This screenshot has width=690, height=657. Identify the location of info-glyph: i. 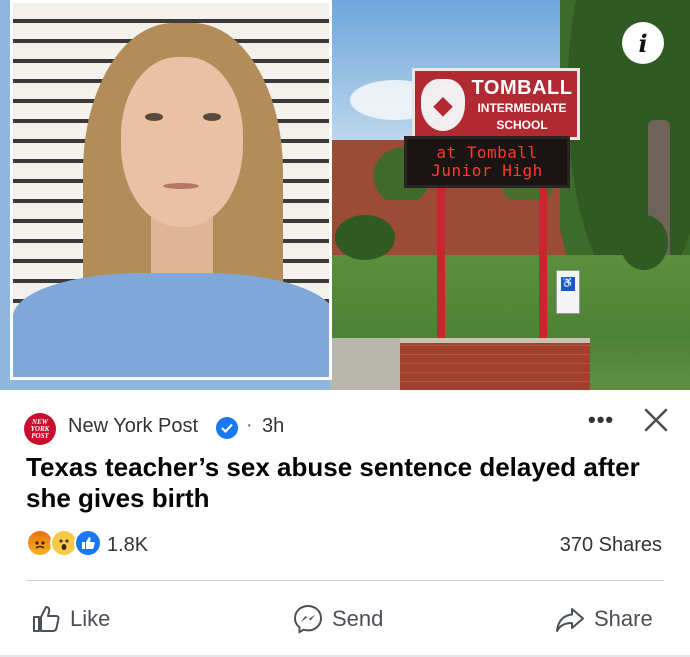
(643, 43).